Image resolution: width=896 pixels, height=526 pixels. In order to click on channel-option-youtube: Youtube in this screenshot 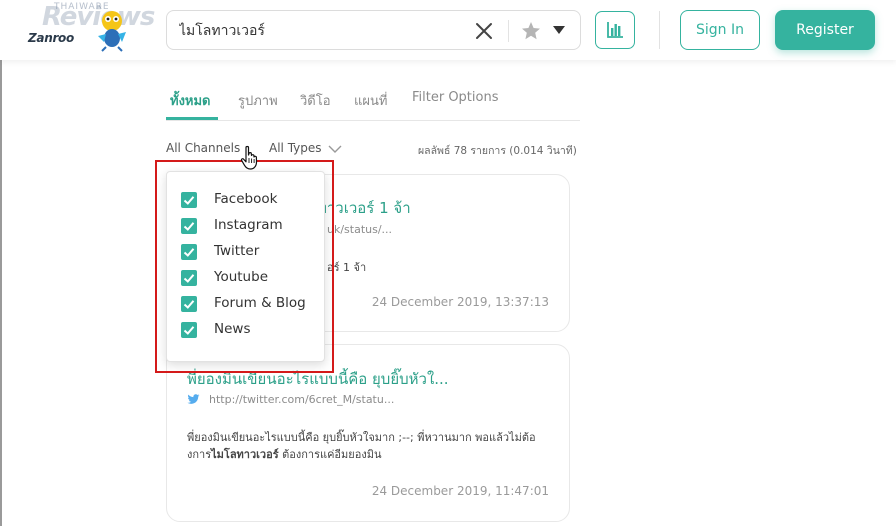, I will do `click(251, 278)`.